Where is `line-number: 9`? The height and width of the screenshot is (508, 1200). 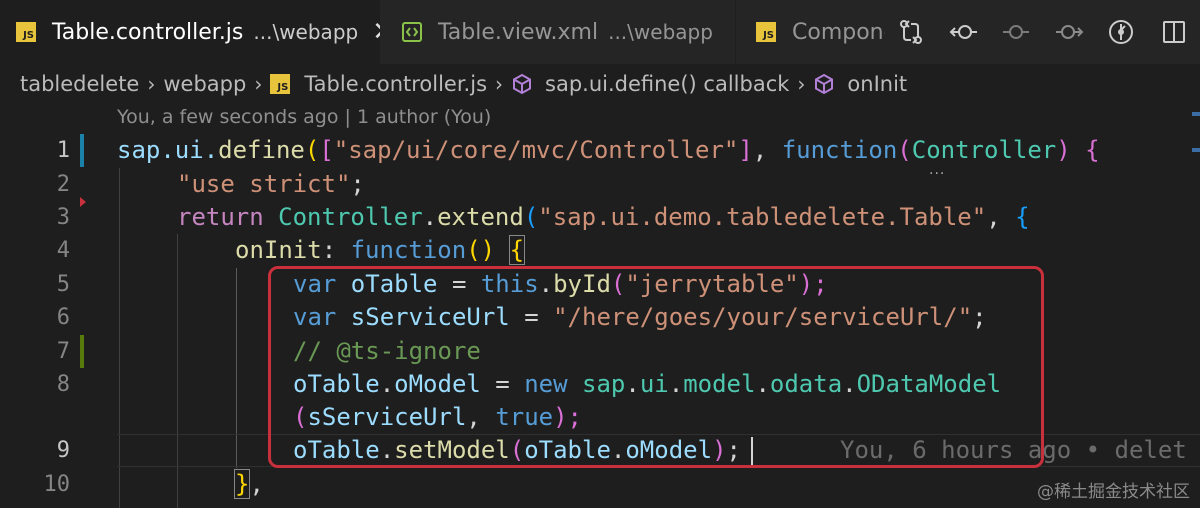 line-number: 9 is located at coordinates (63, 450).